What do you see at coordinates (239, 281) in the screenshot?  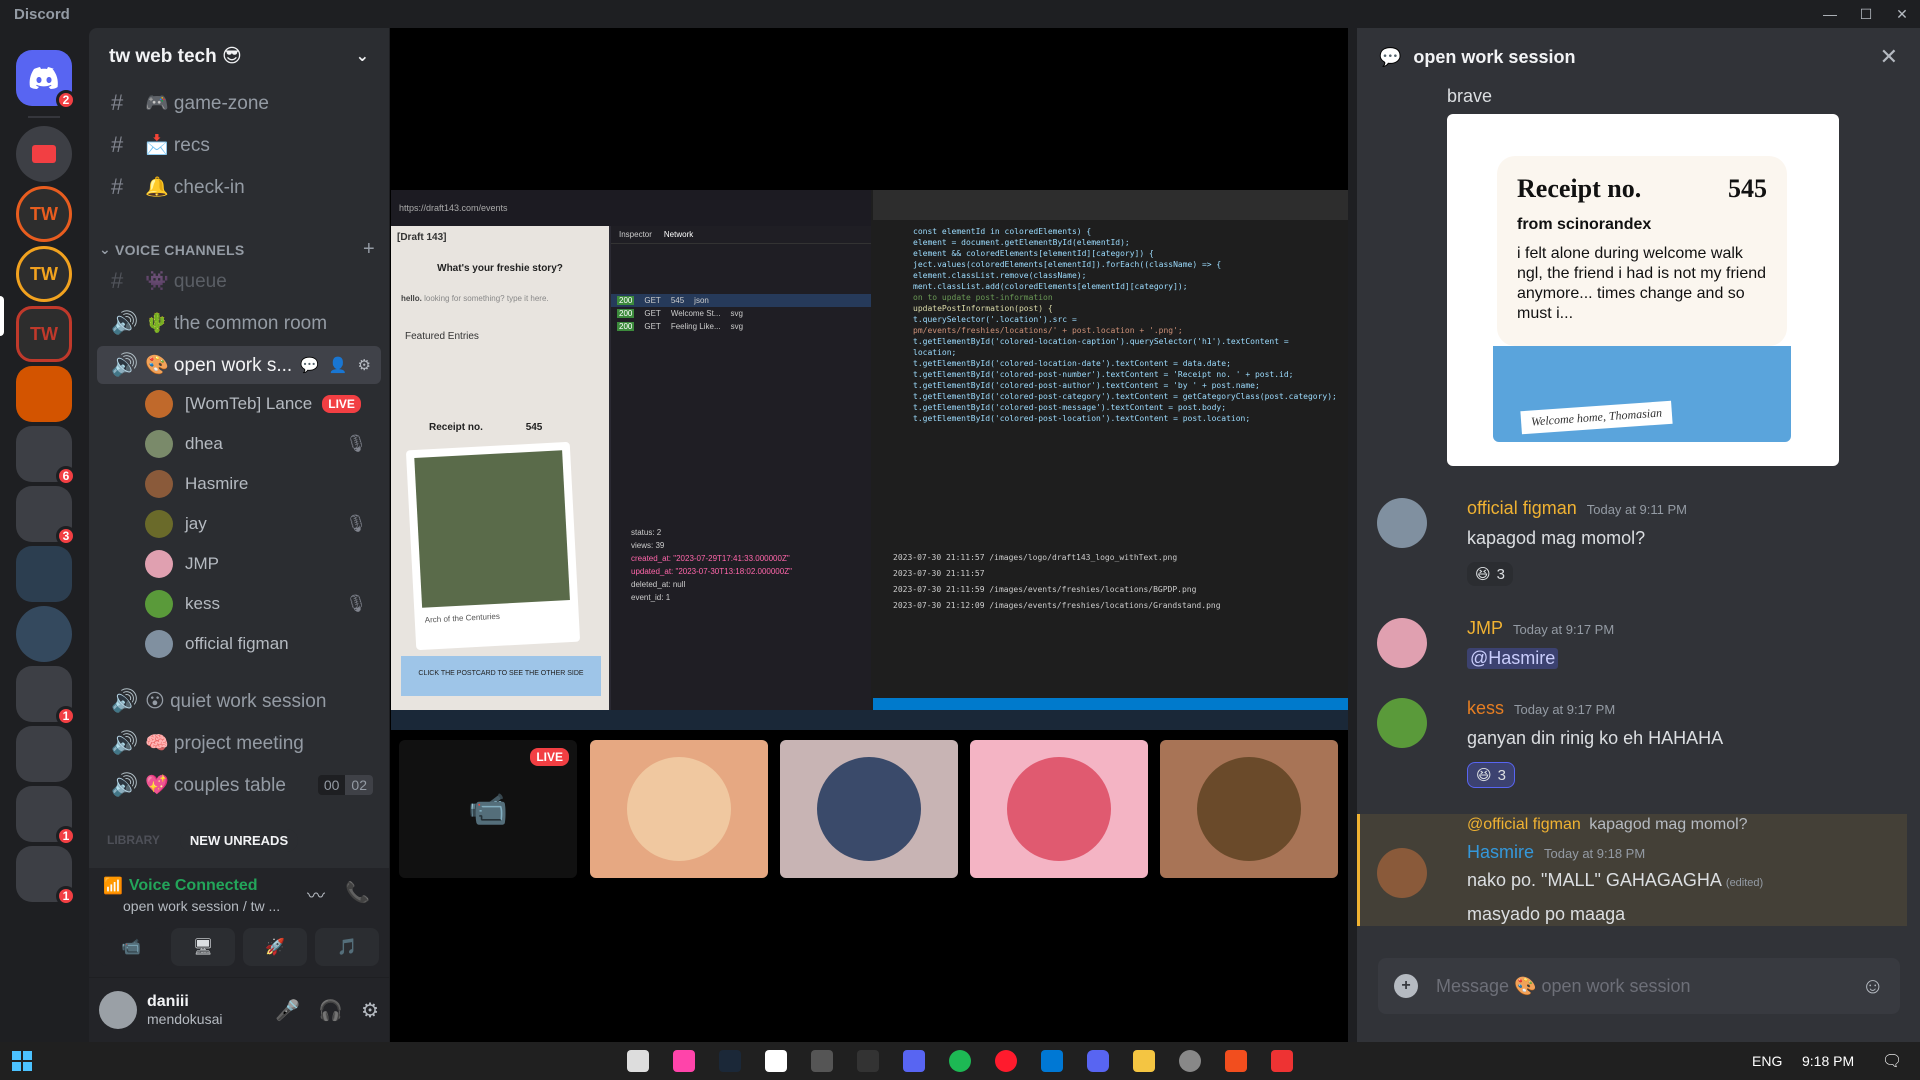 I see `voice-channel-queue: # 👾 queue` at bounding box center [239, 281].